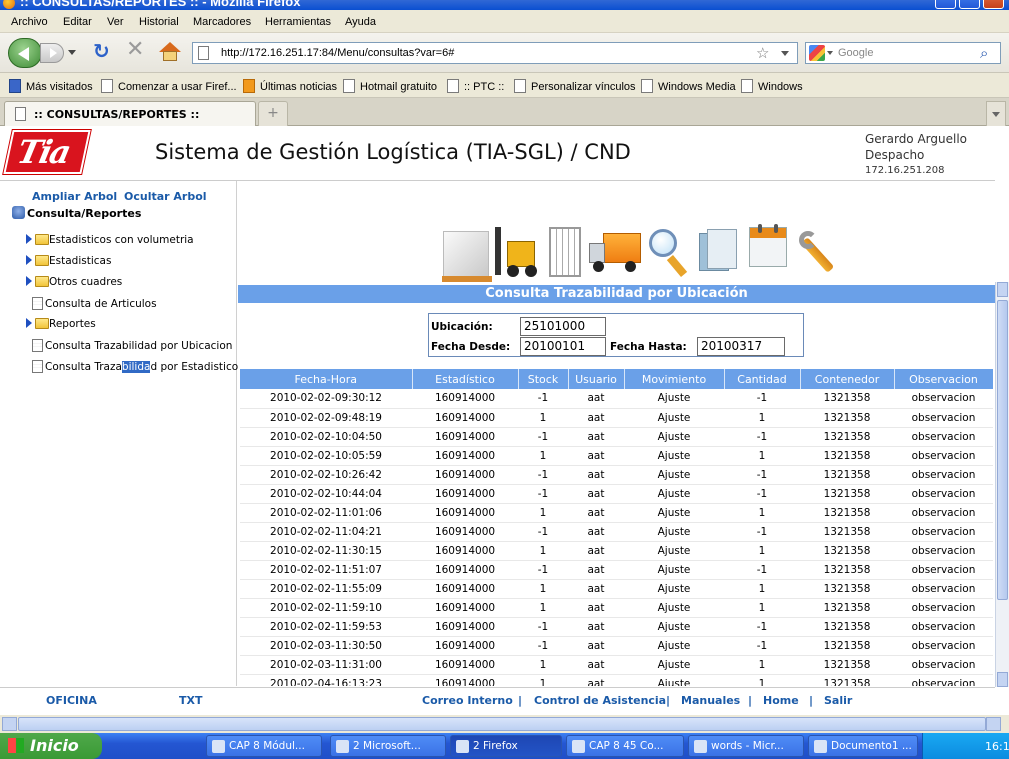  I want to click on tree-item-trazabilidad-ubicacion: Consulta Trazabilidad por Ubicacion, so click(132, 345).